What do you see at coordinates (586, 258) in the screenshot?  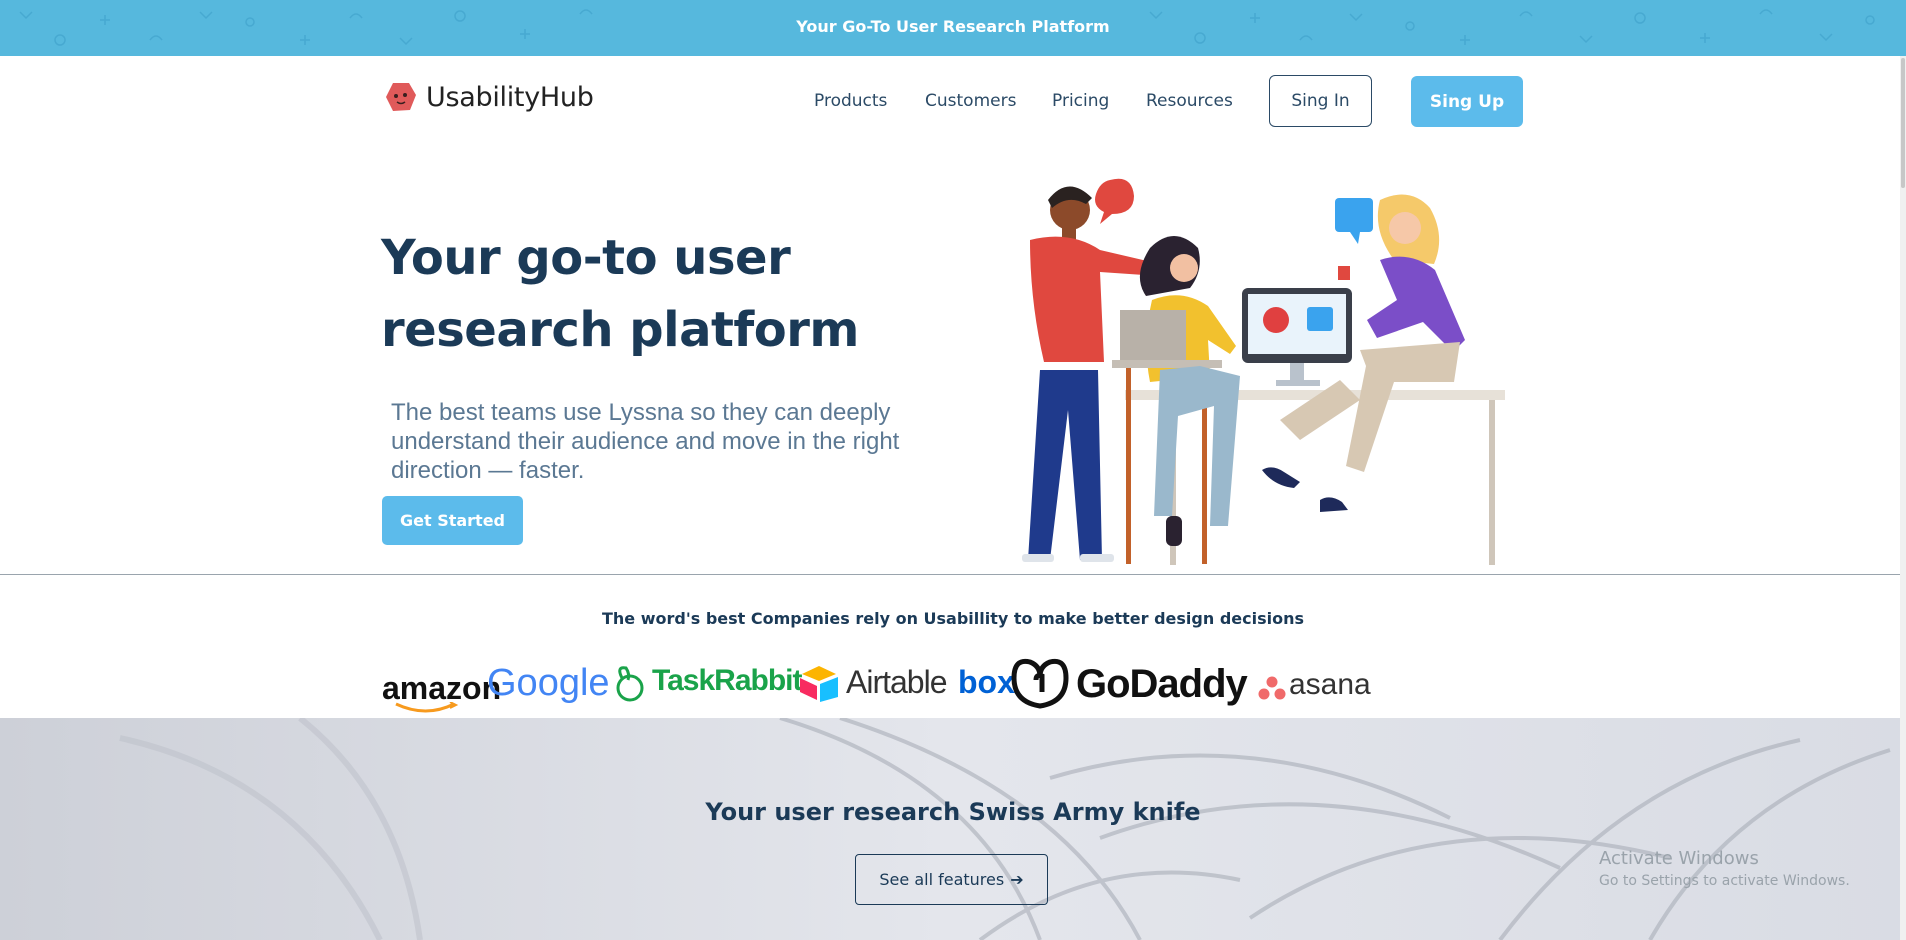 I see `hero-title-line1: Your go-to user` at bounding box center [586, 258].